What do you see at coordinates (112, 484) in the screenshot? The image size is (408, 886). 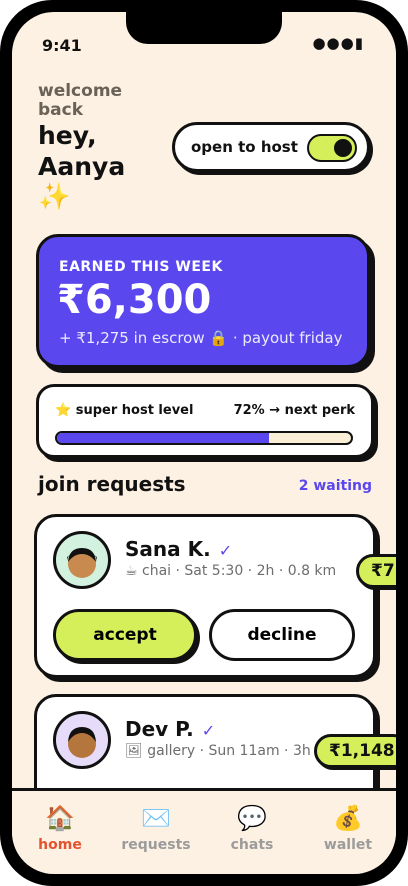 I see `join-requests-title: join requests` at bounding box center [112, 484].